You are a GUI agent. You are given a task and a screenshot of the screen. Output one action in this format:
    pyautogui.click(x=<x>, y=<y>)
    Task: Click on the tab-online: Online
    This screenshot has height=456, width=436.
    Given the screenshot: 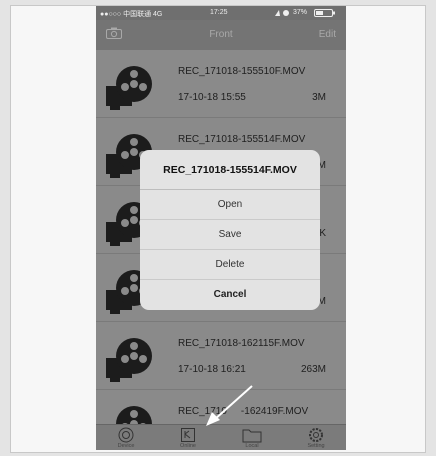 What is the action you would take?
    pyautogui.click(x=188, y=438)
    